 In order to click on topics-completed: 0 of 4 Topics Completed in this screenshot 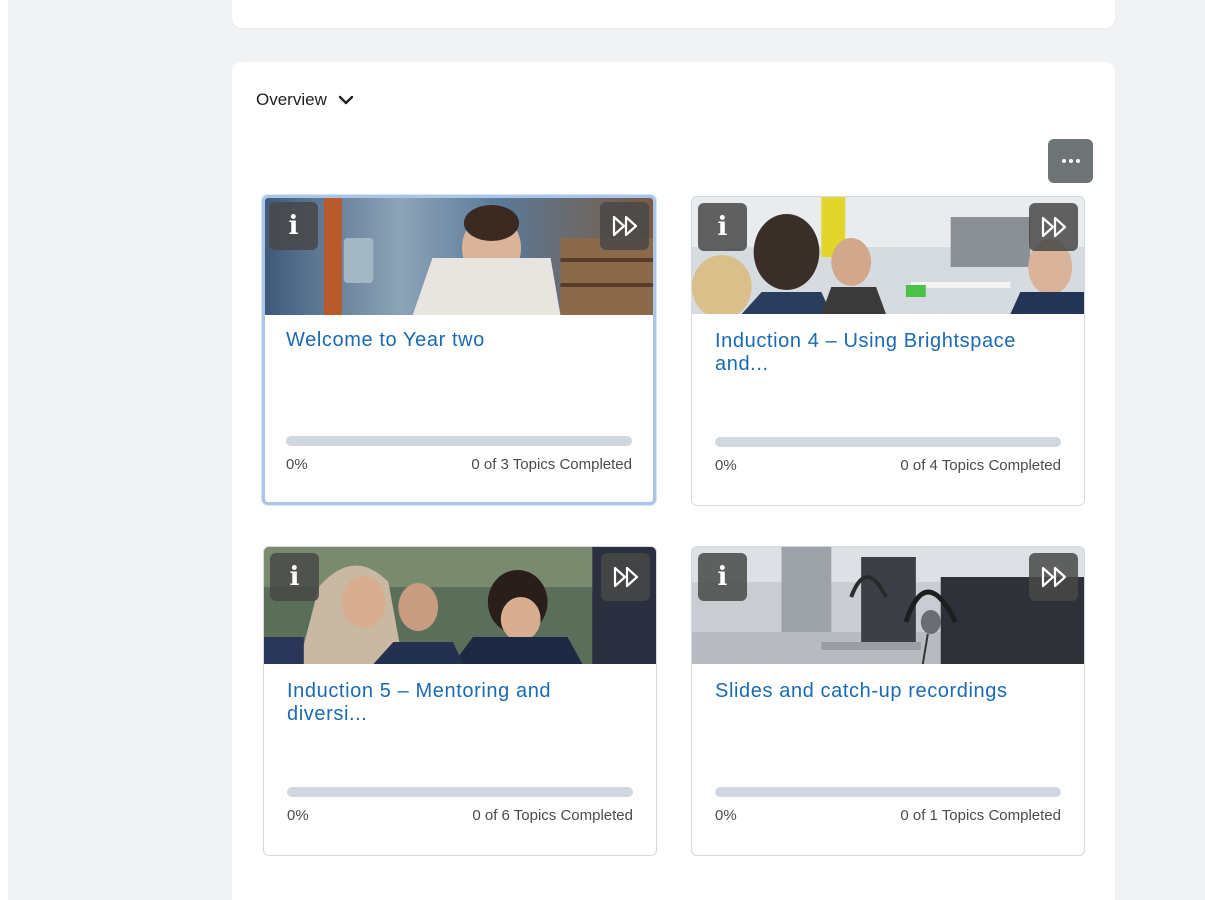, I will do `click(980, 465)`.